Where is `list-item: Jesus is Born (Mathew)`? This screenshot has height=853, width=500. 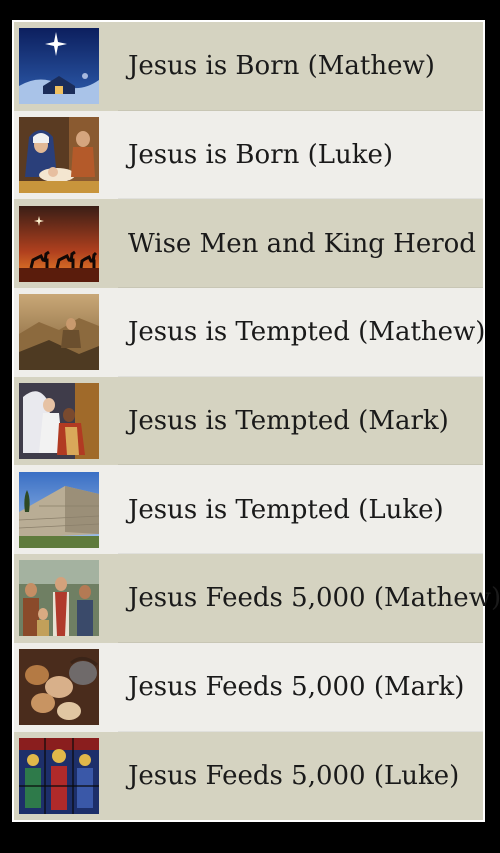
list-item: Jesus is Born (Mathew) is located at coordinates (248, 66).